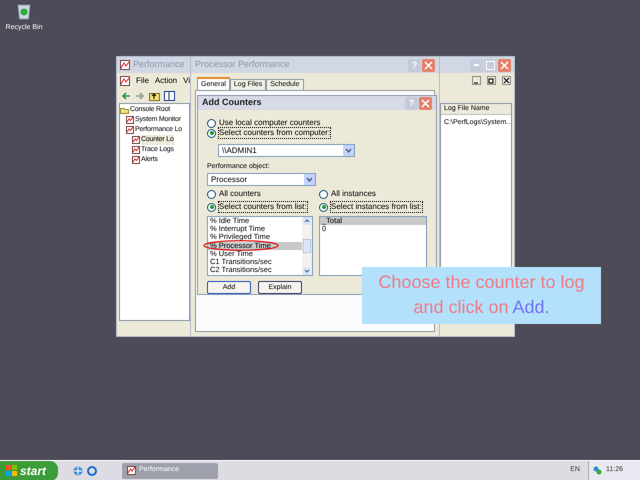 Image resolution: width=640 pixels, height=480 pixels. Describe the element at coordinates (307, 271) in the screenshot. I see `scroll-down-icon` at that location.